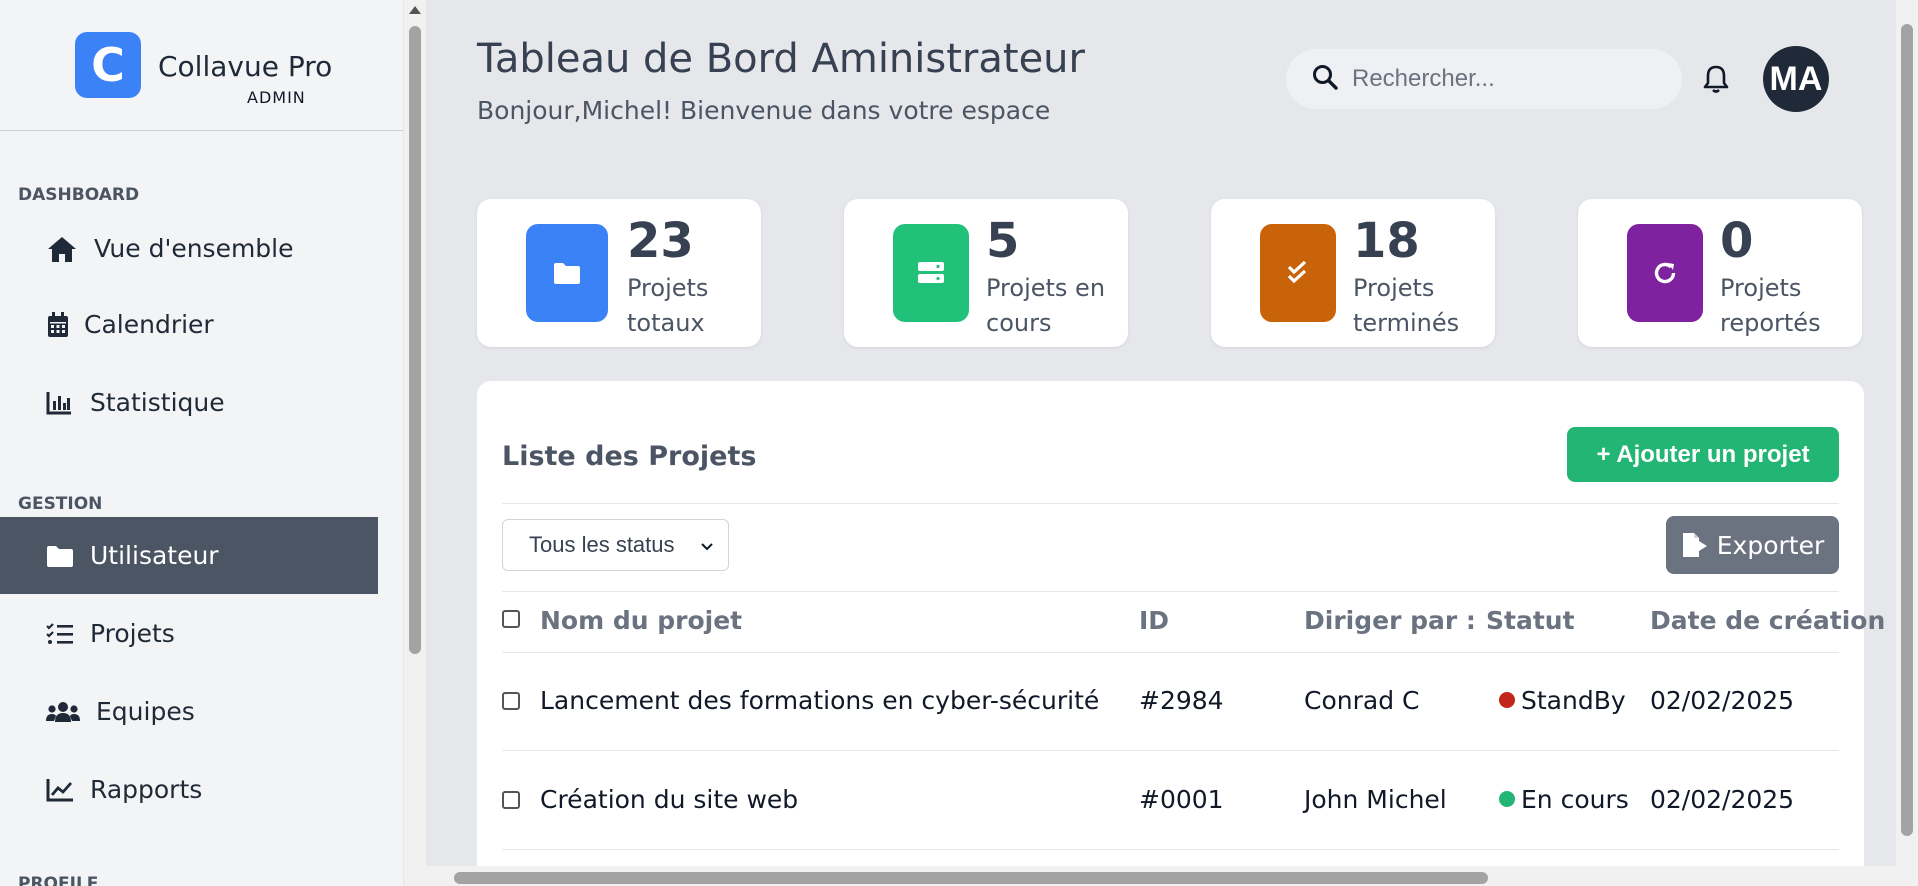 The height and width of the screenshot is (886, 1918). What do you see at coordinates (146, 789) in the screenshot?
I see `sidebar-item-label: Rapports` at bounding box center [146, 789].